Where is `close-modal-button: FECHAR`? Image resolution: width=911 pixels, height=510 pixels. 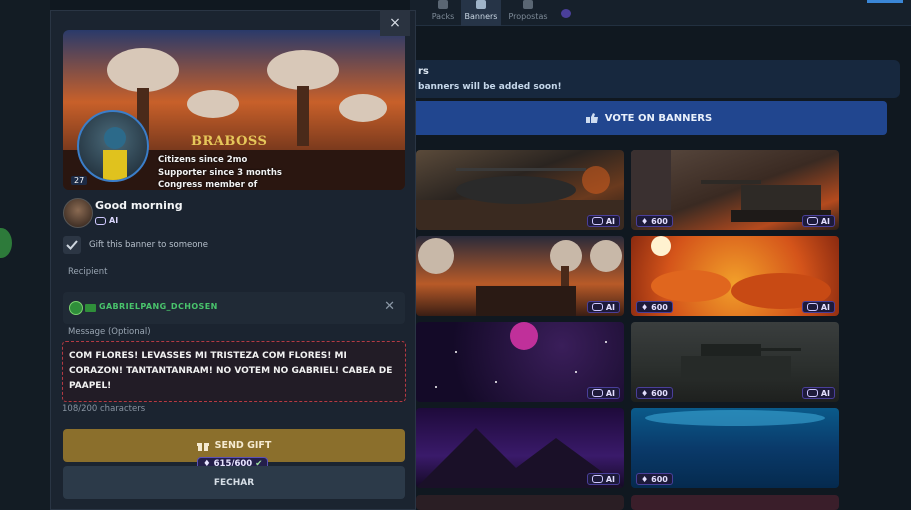
close-modal-button: FECHAR is located at coordinates (234, 482).